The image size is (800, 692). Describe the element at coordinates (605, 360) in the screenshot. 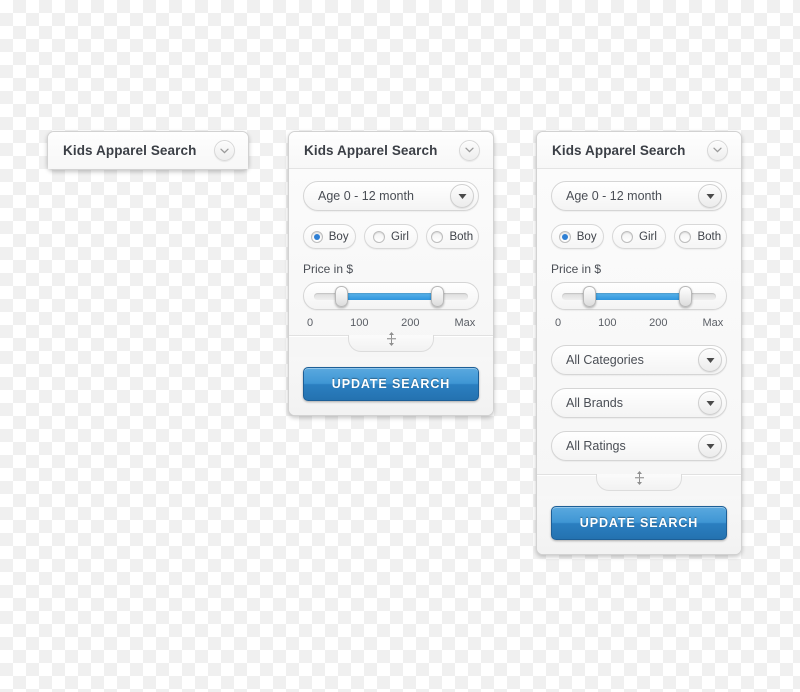

I see `categories-dropdown-value: All Categories` at that location.